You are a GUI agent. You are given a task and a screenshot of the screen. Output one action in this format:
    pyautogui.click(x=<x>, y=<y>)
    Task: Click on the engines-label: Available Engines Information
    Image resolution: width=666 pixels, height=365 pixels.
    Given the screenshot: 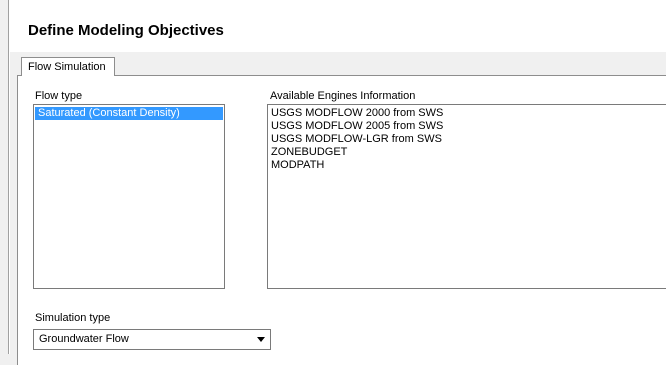 What is the action you would take?
    pyautogui.click(x=343, y=96)
    